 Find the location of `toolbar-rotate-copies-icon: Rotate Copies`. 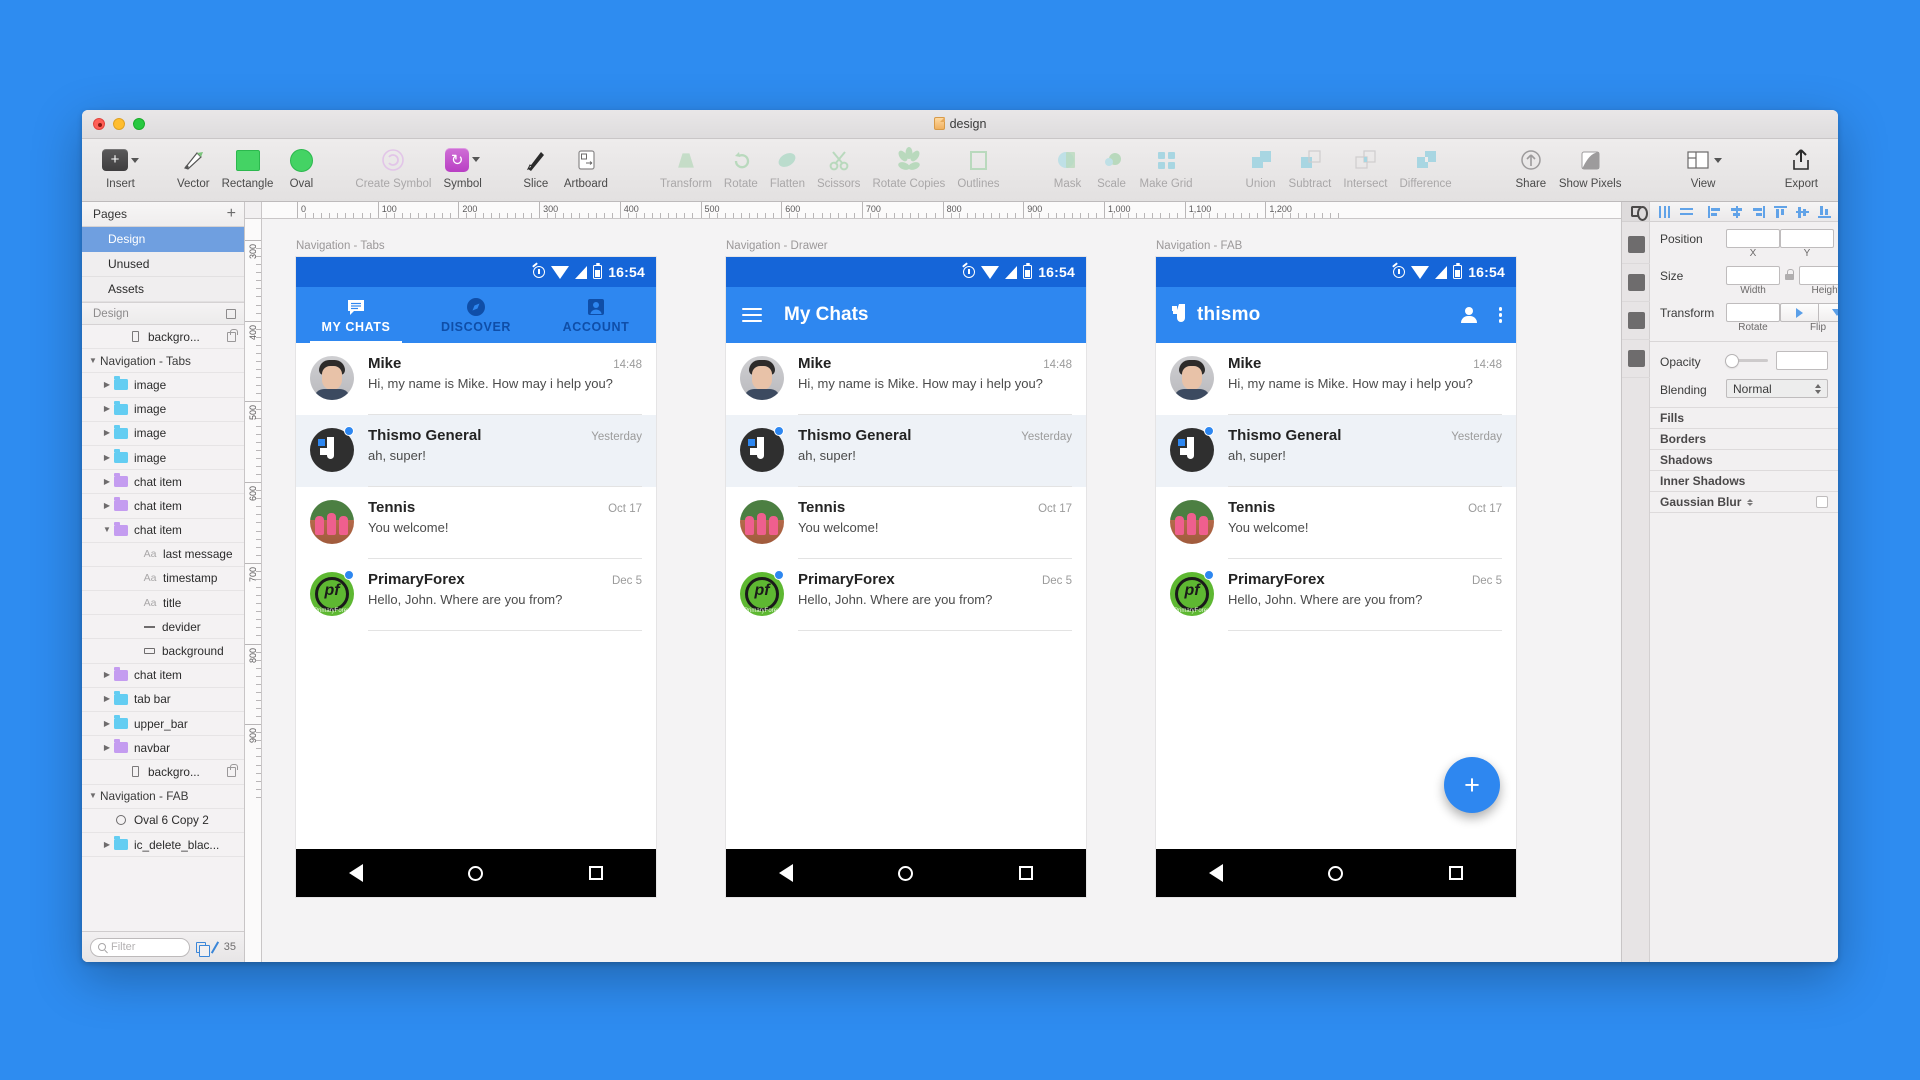

toolbar-rotate-copies-icon: Rotate Copies is located at coordinates (908, 167).